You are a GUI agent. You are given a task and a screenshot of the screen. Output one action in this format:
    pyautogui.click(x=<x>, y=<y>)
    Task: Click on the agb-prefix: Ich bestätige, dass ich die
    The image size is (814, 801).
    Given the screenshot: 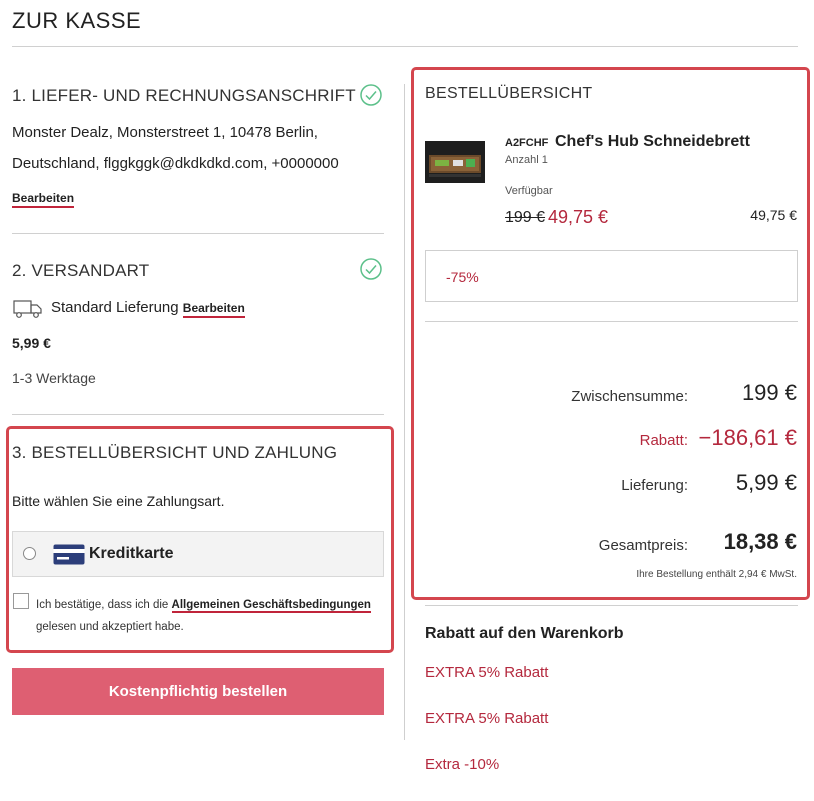 What is the action you would take?
    pyautogui.click(x=102, y=605)
    